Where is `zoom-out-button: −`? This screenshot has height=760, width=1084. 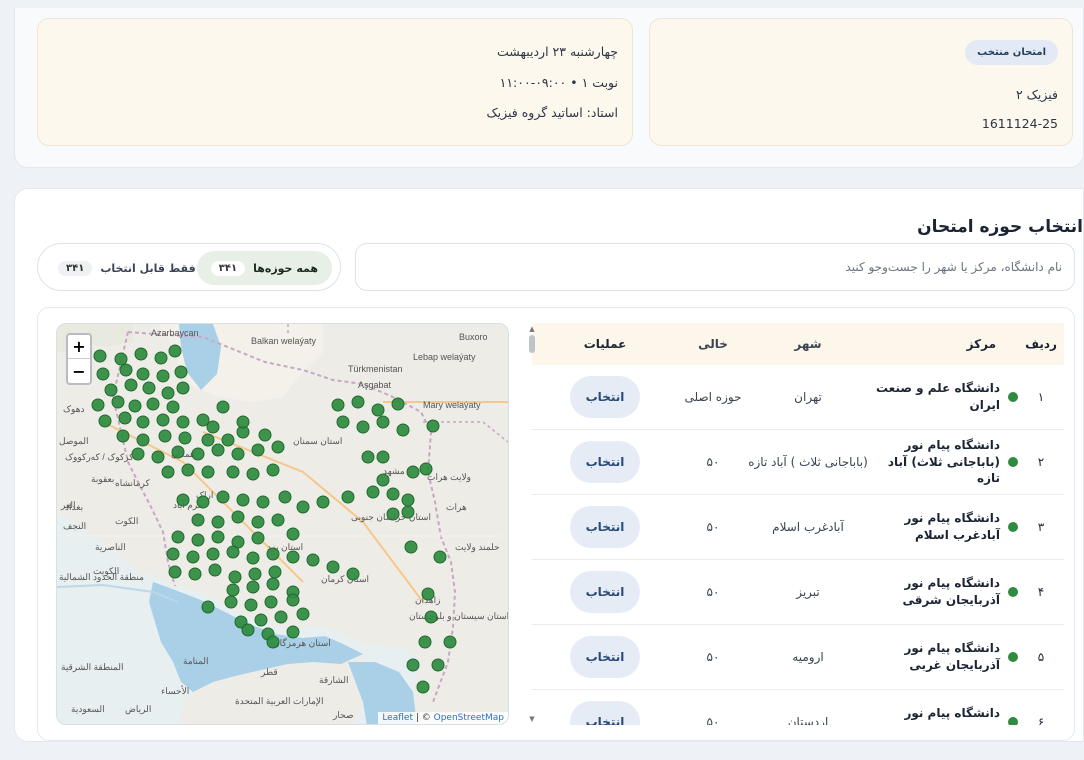
zoom-out-button: − is located at coordinates (79, 371).